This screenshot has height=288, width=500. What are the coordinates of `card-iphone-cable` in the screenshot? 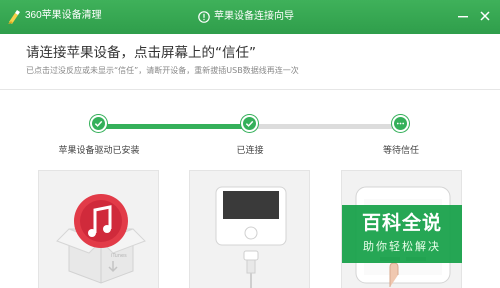 It's located at (249, 229).